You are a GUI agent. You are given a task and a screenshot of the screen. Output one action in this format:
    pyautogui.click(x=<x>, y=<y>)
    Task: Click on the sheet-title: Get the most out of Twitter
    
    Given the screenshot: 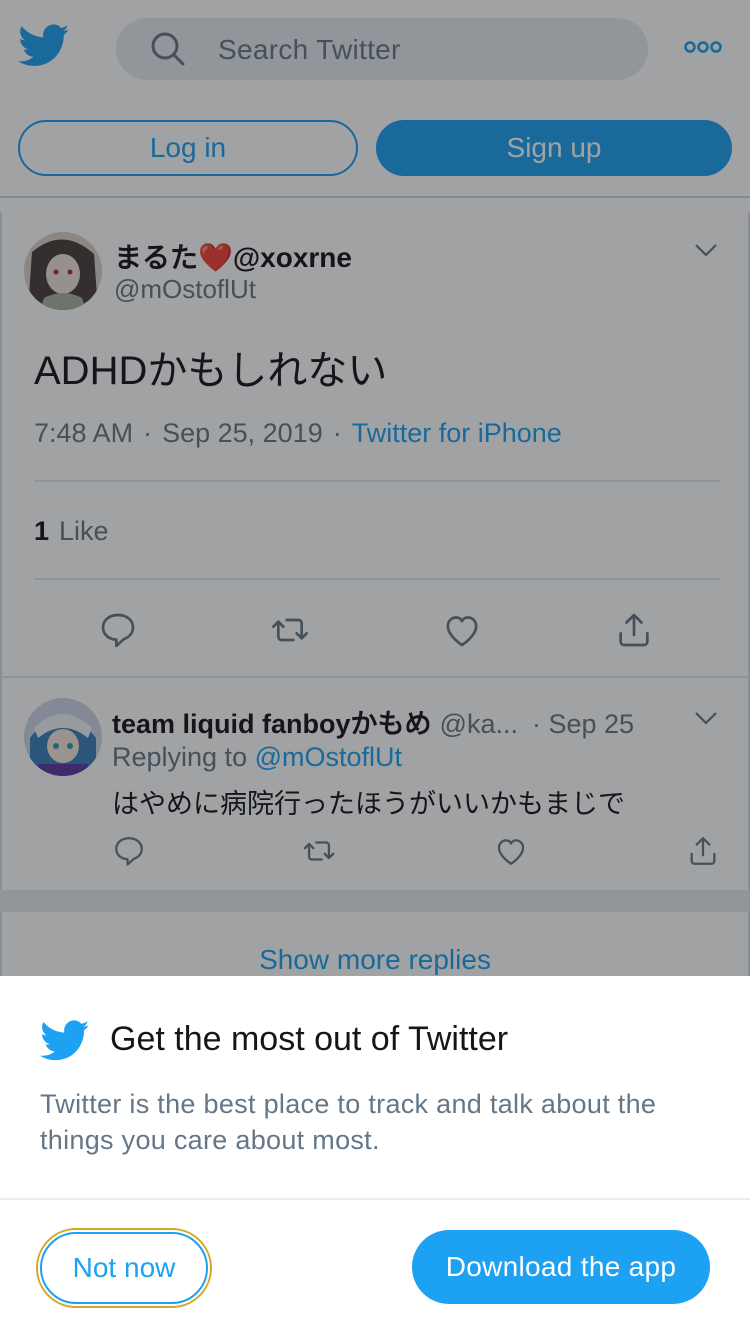 What is the action you would take?
    pyautogui.click(x=309, y=1039)
    